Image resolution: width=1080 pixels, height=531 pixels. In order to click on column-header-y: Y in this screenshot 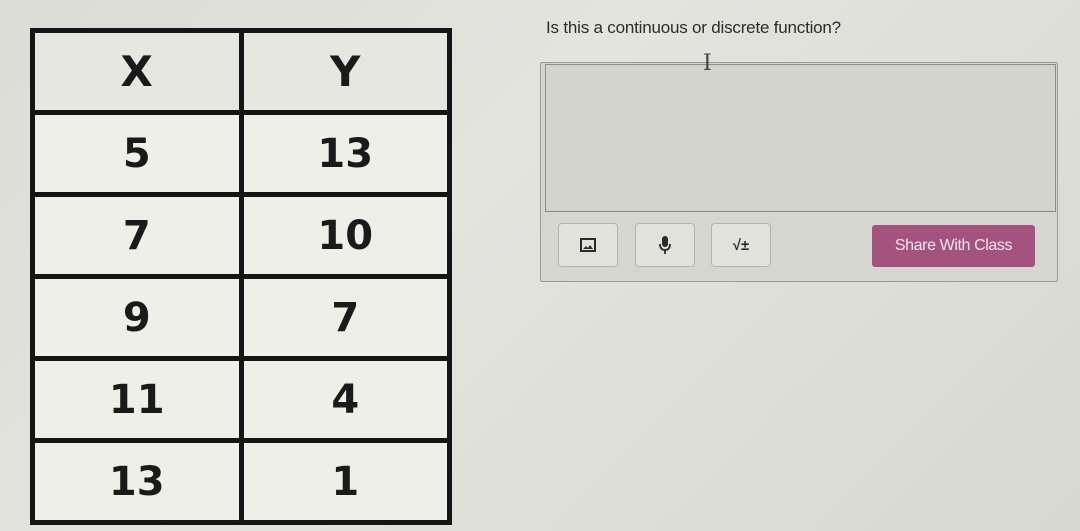, I will do `click(345, 71)`.